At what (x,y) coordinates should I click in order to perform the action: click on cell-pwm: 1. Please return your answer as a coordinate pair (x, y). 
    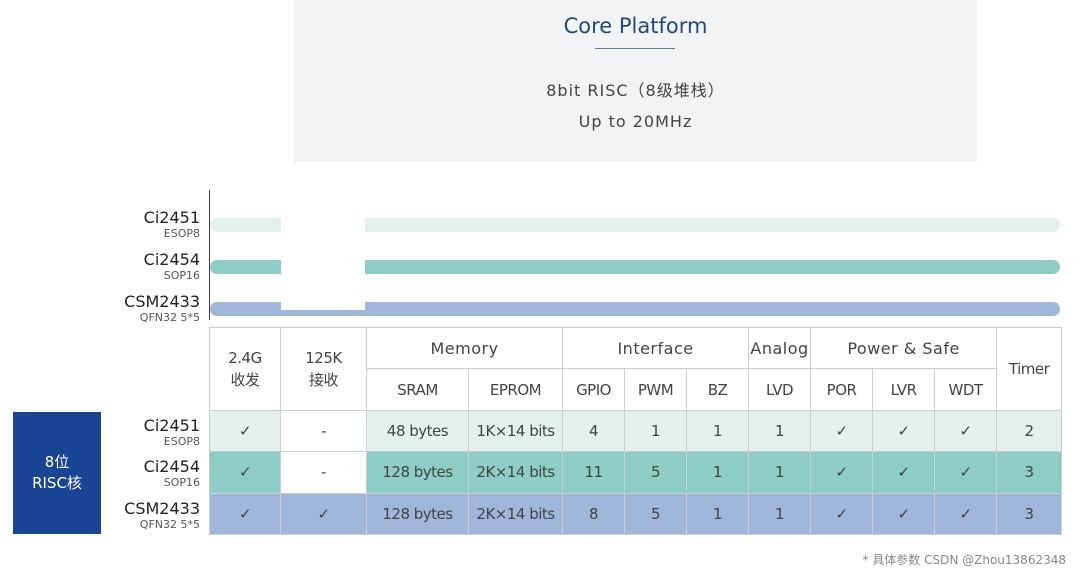
    Looking at the image, I should click on (656, 431).